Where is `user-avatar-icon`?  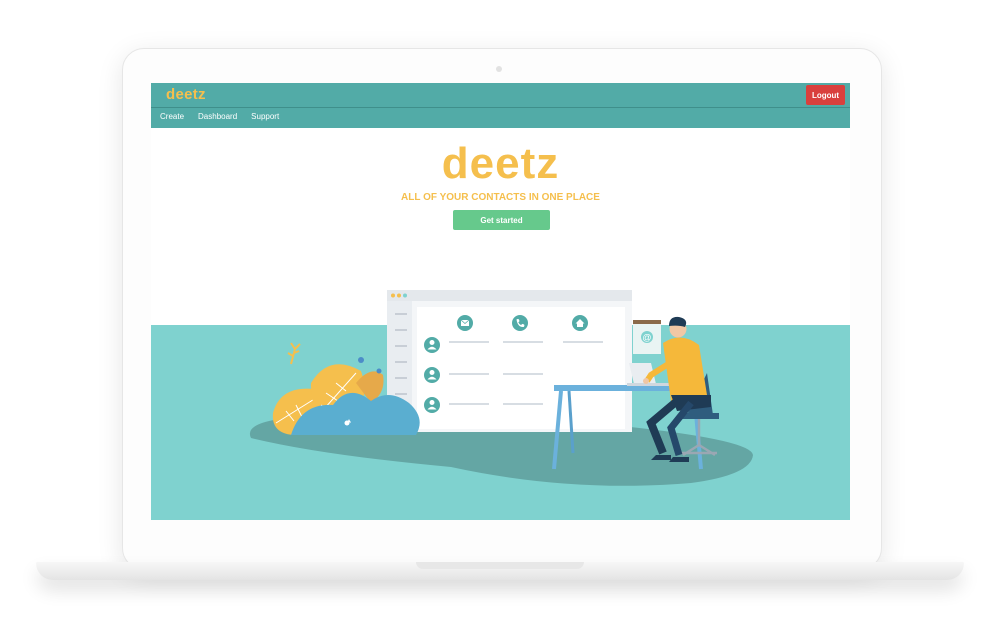 user-avatar-icon is located at coordinates (432, 375).